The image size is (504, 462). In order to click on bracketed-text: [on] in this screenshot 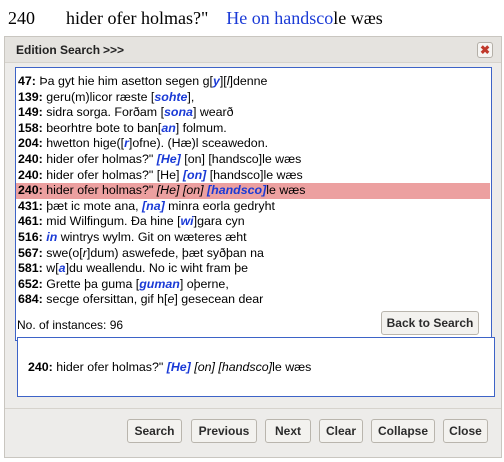, I will do `click(193, 190)`.